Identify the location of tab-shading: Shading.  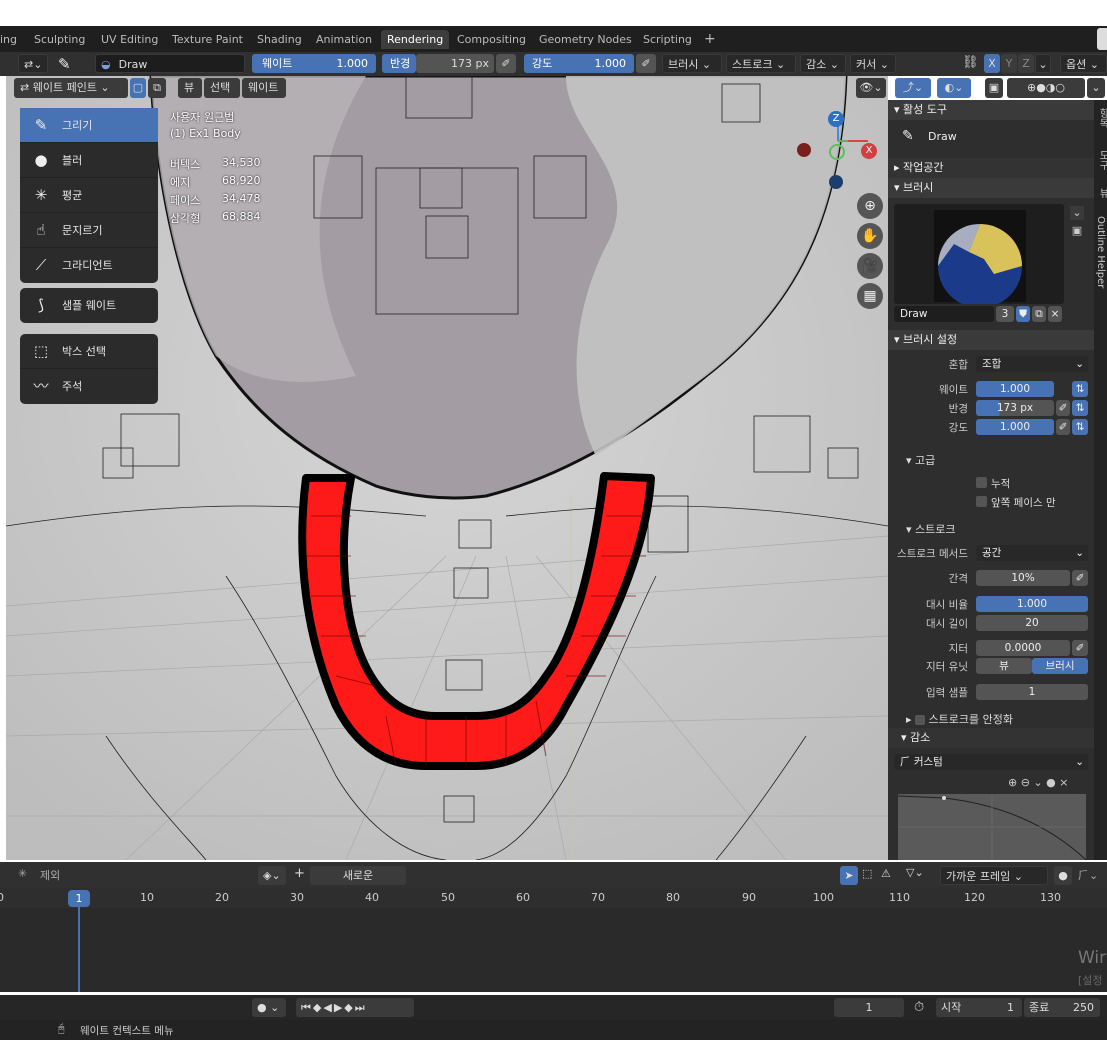
(279, 39).